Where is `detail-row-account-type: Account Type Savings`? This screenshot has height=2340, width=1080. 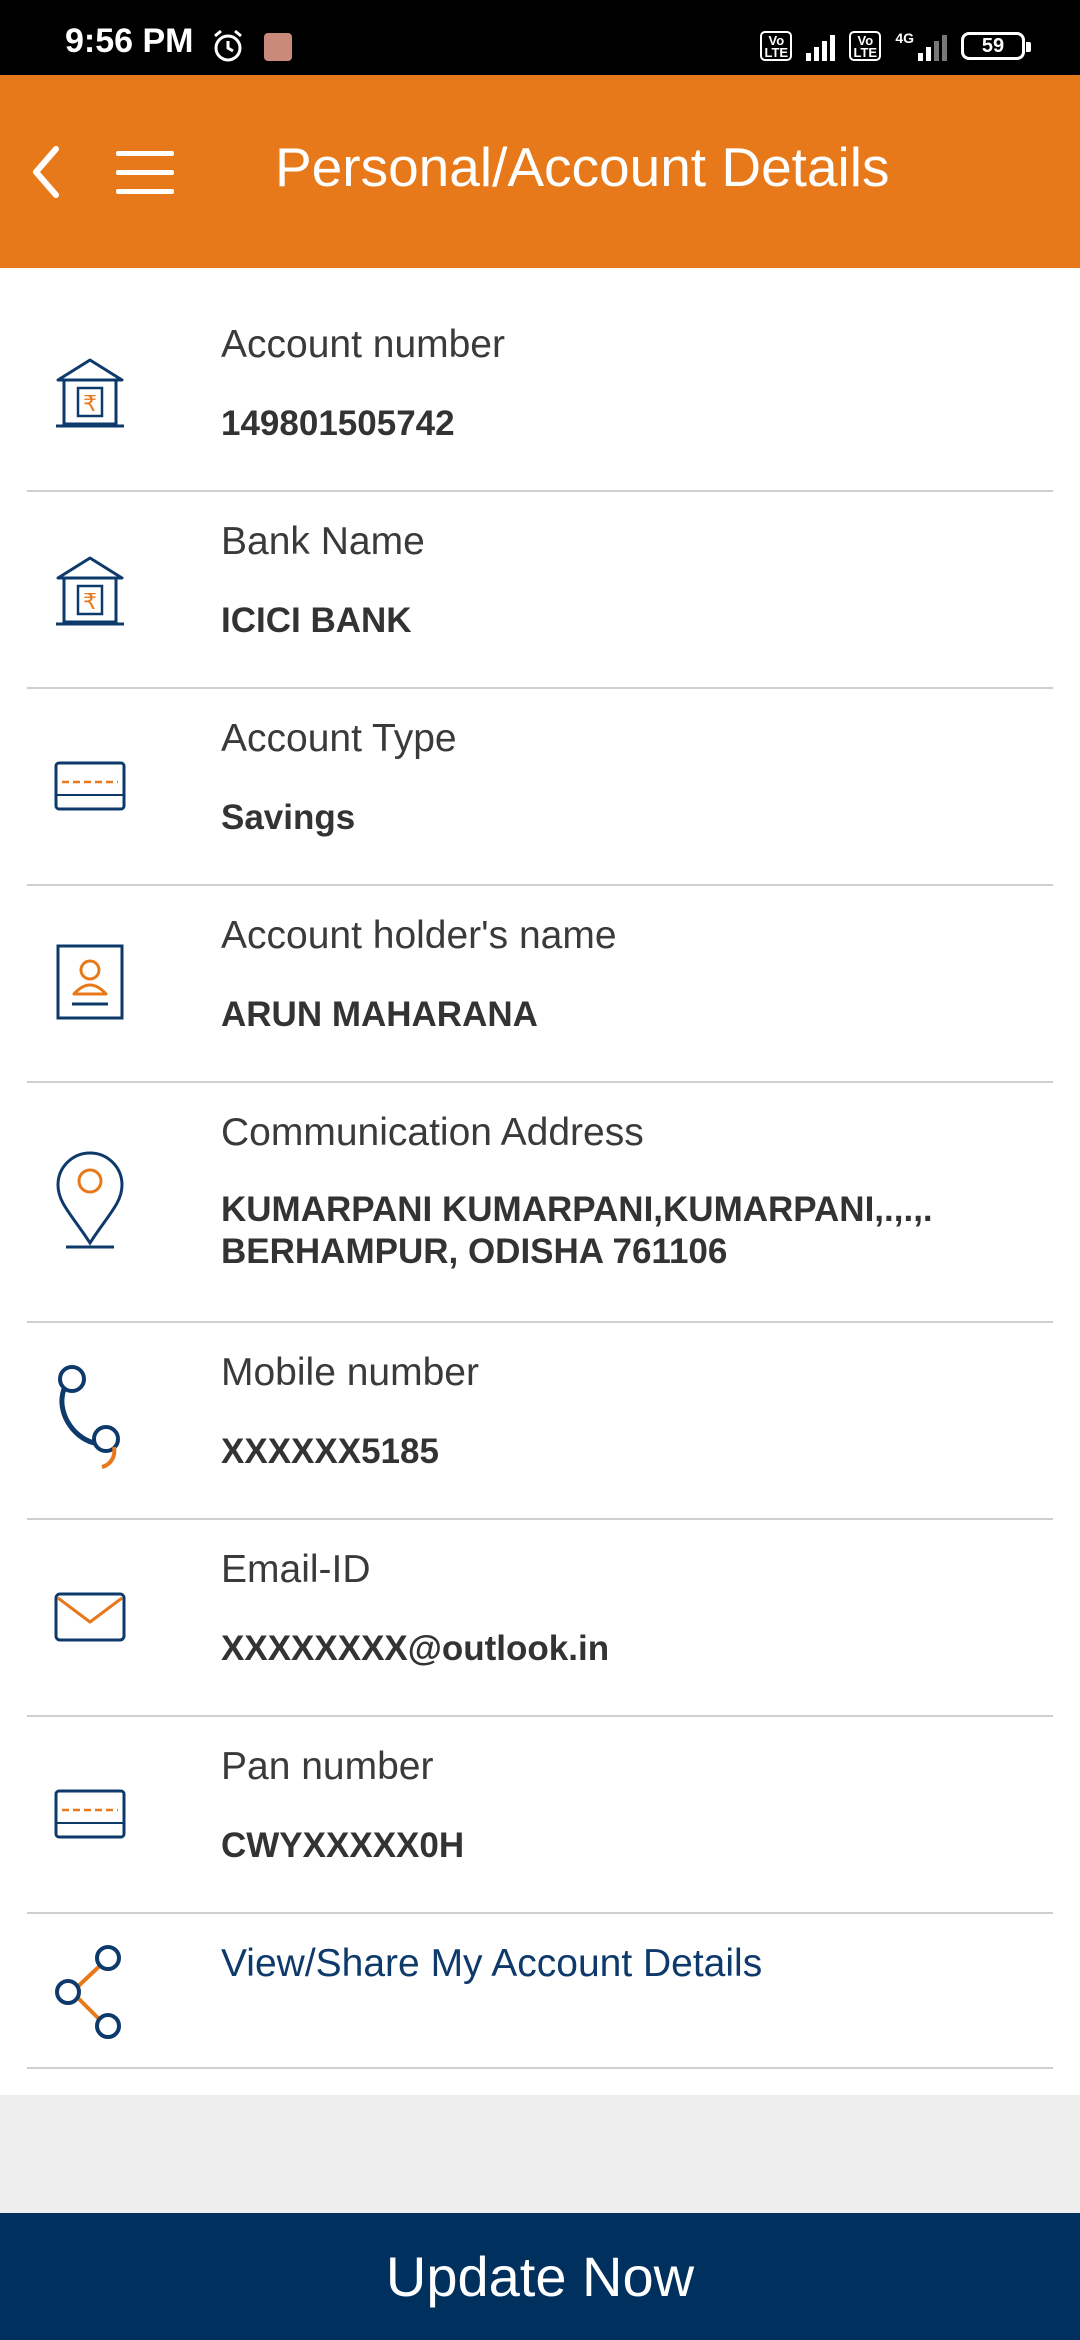 detail-row-account-type: Account Type Savings is located at coordinates (540, 787).